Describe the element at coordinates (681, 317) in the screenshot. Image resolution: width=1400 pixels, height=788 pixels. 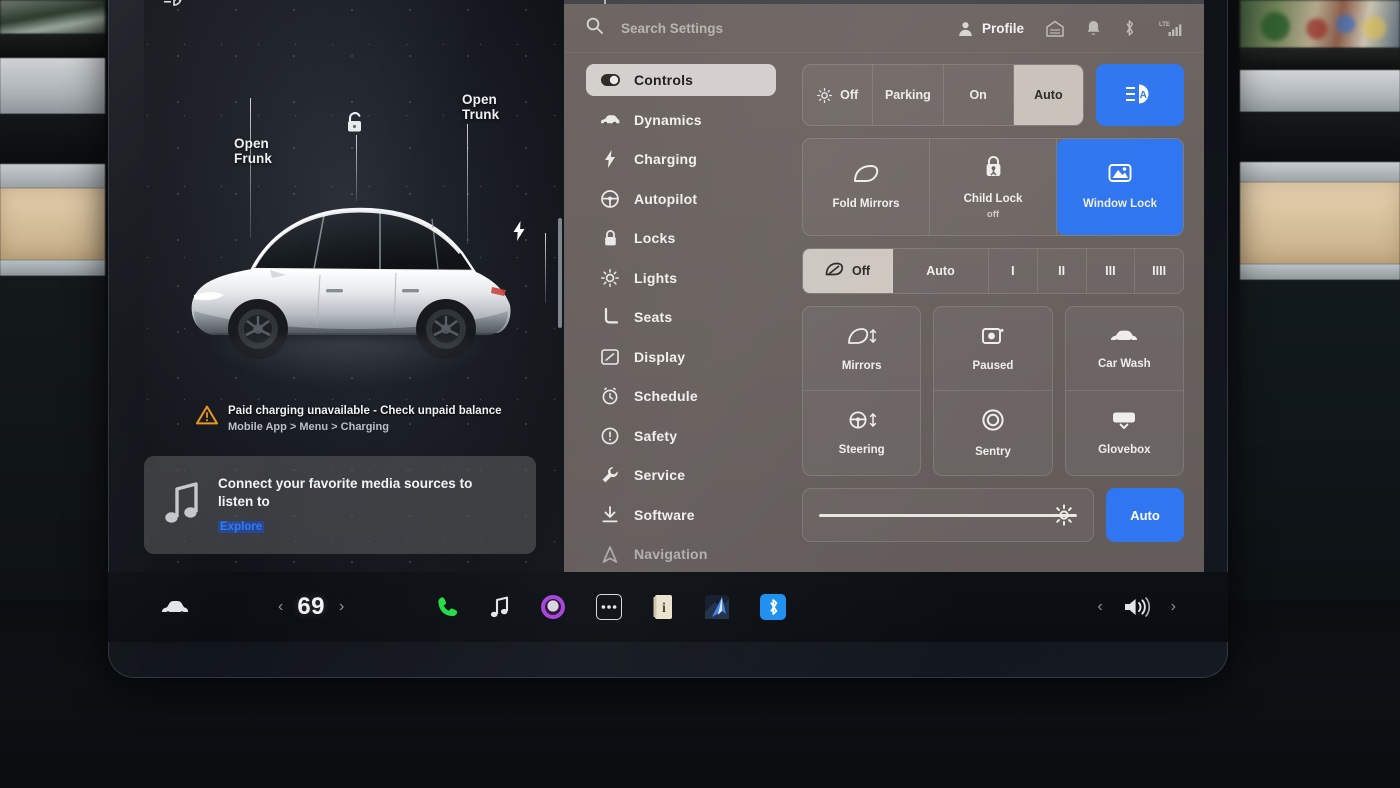
I see `sidebar-item-seats: Seats` at that location.